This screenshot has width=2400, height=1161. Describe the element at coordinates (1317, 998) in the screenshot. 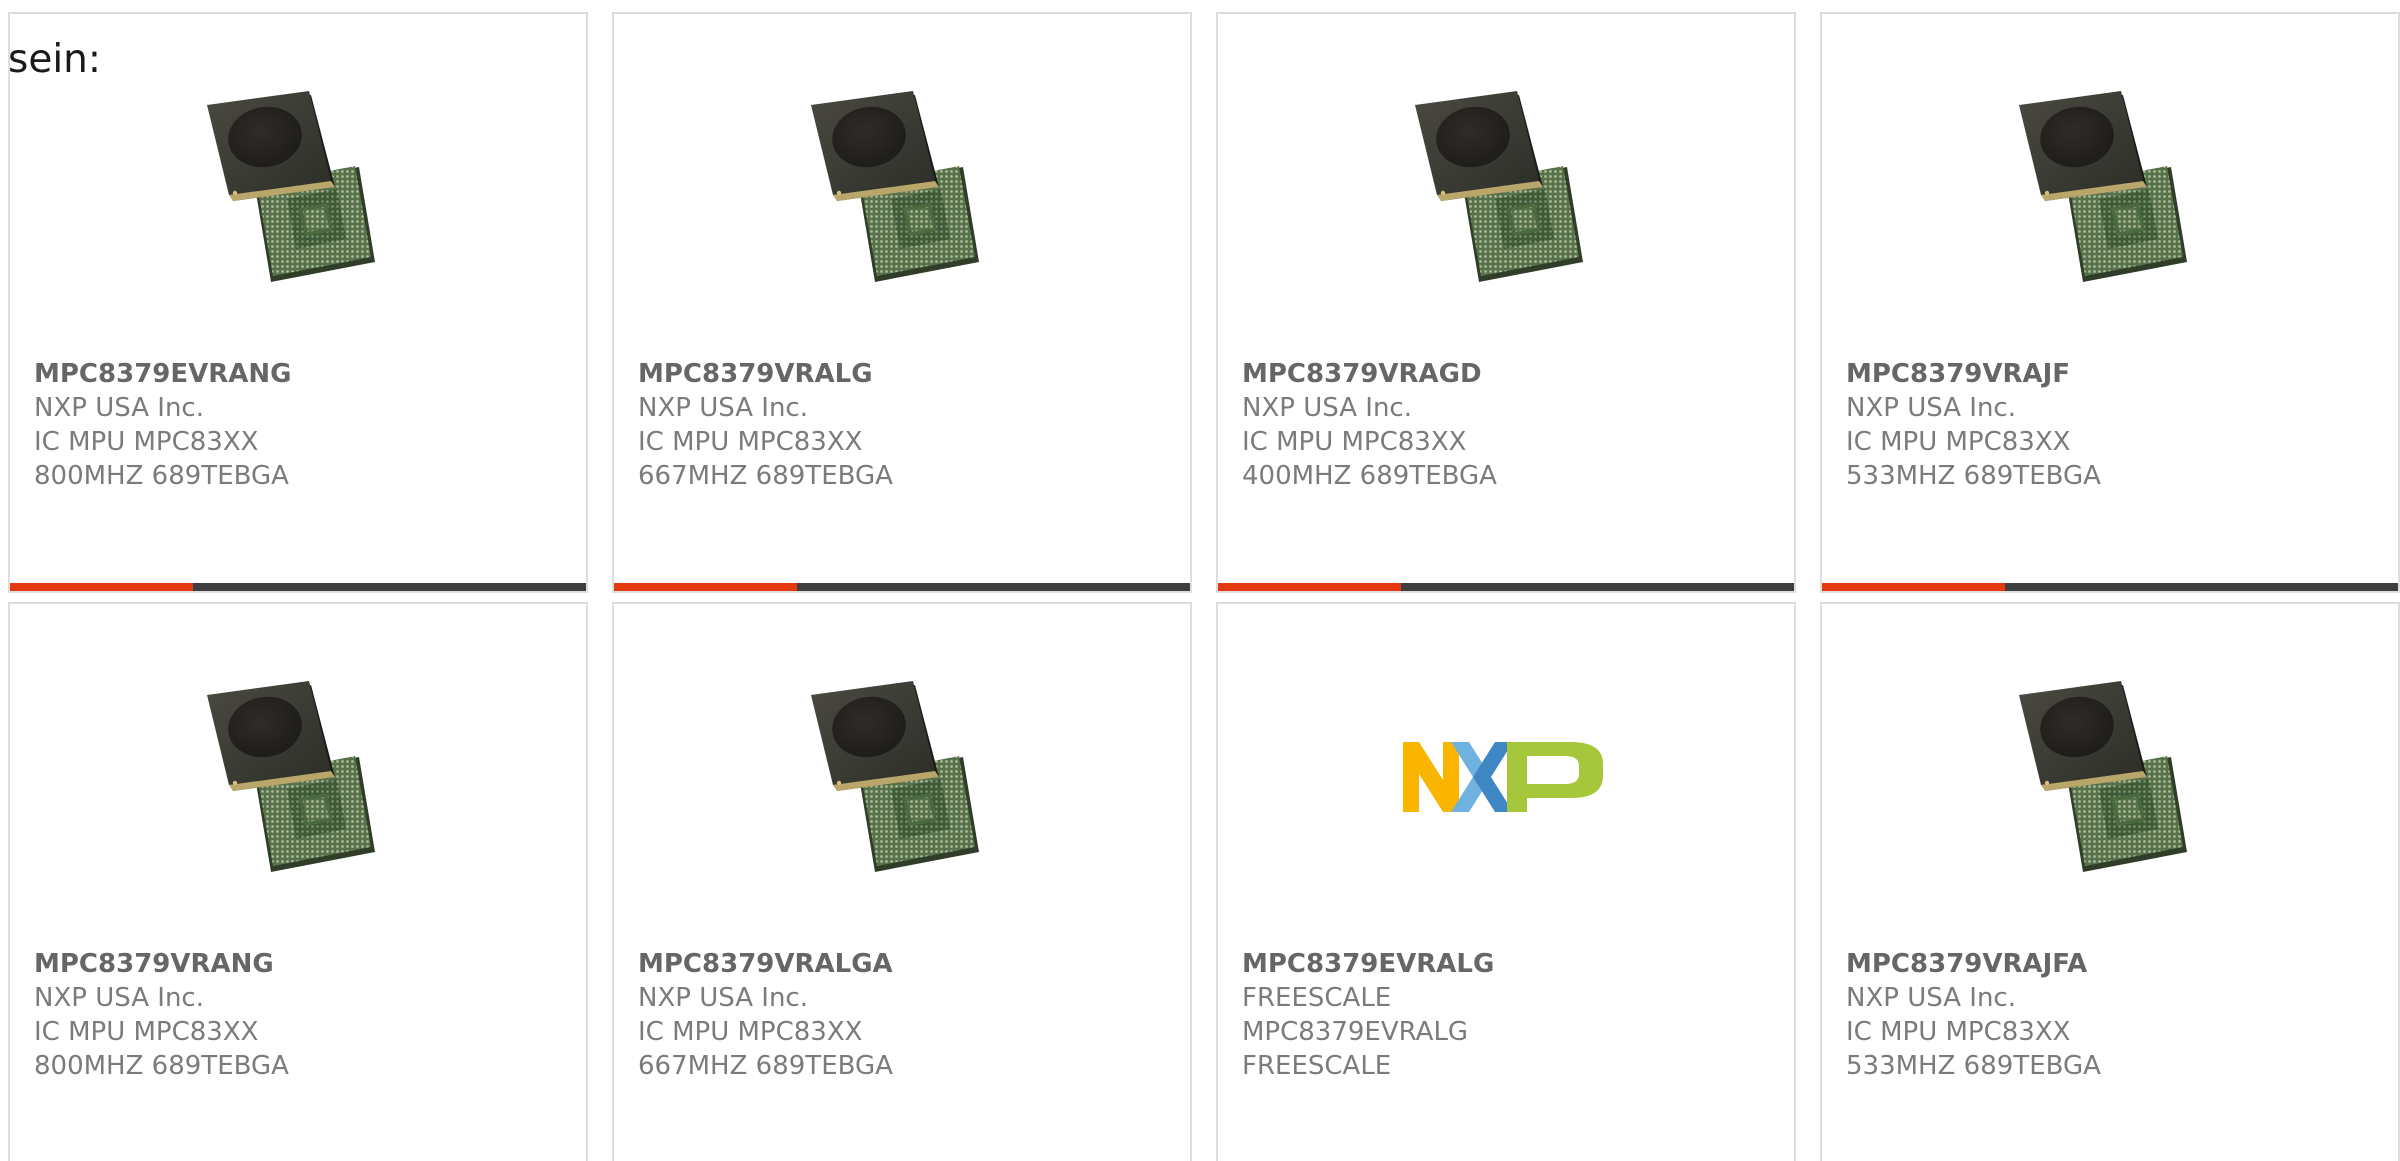

I see `manufacturer-name: FREESCALE` at that location.